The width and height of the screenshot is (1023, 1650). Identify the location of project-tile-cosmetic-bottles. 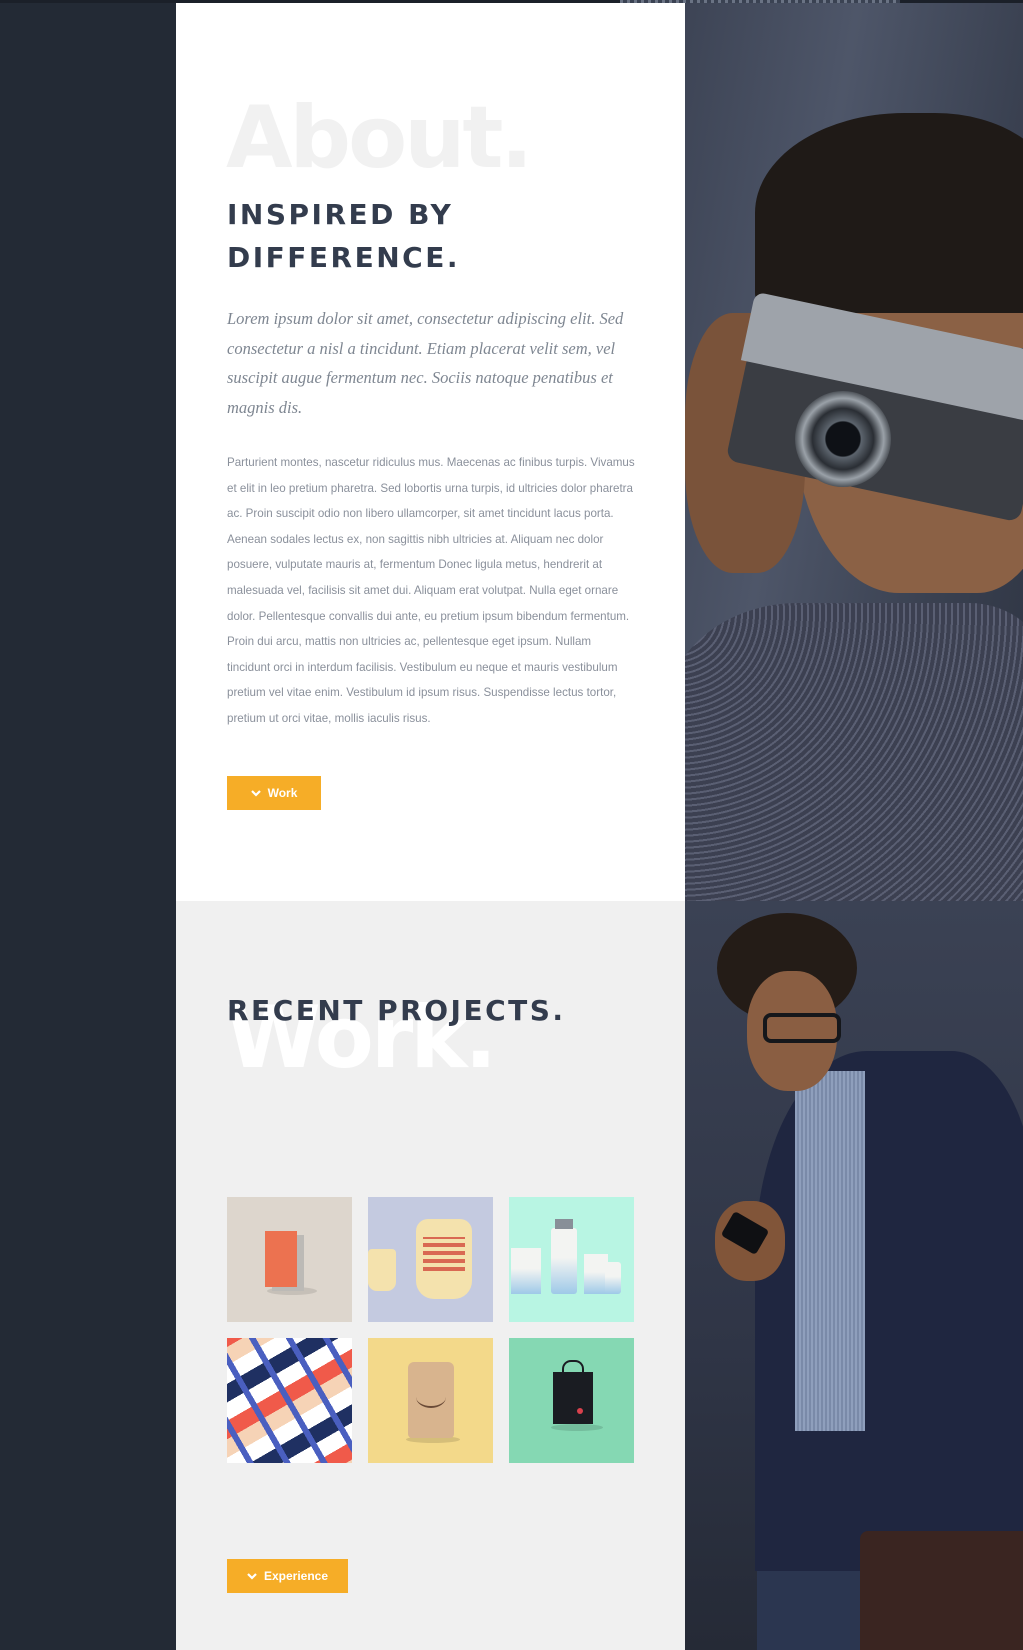
(571, 1259).